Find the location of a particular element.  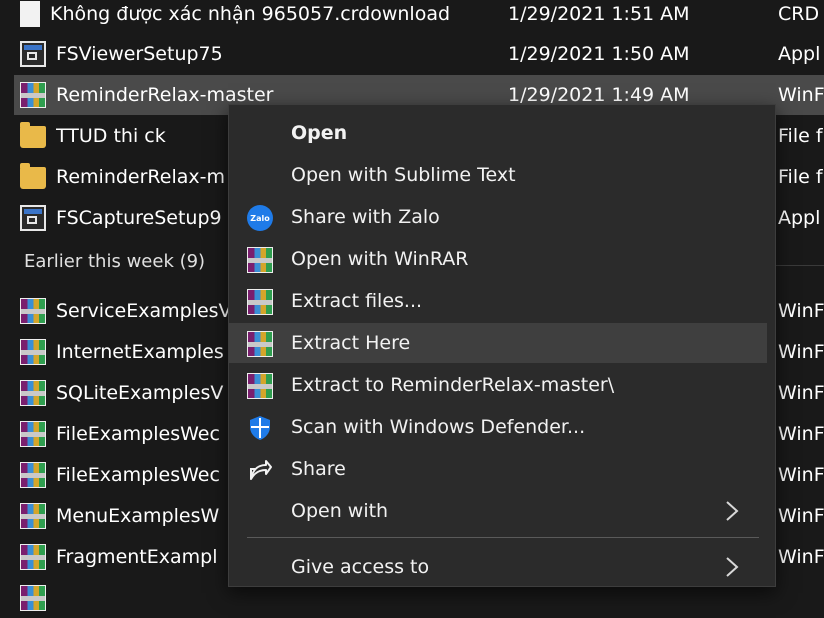

menu-item-share-with-zalo: Zalo Share with Zalo is located at coordinates (498, 217).